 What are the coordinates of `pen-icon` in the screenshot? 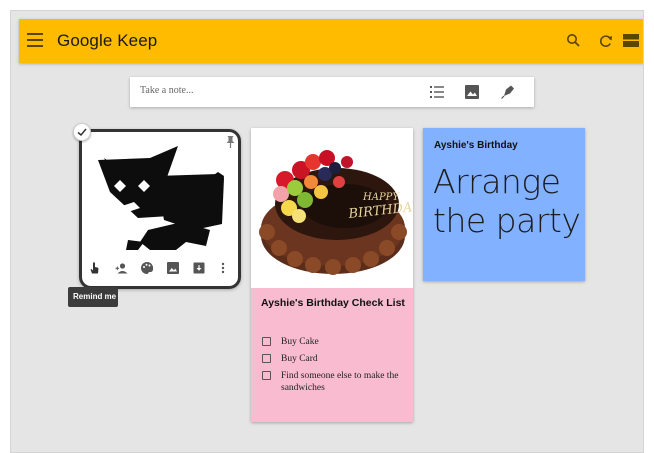 It's located at (508, 92).